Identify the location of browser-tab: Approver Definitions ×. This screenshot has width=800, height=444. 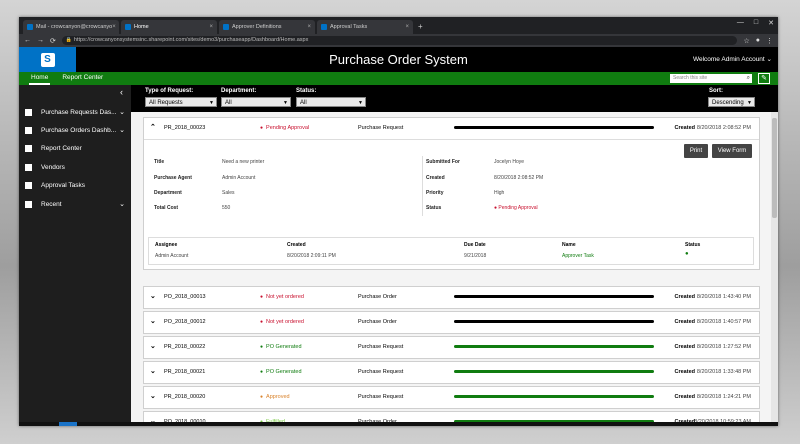
(267, 27).